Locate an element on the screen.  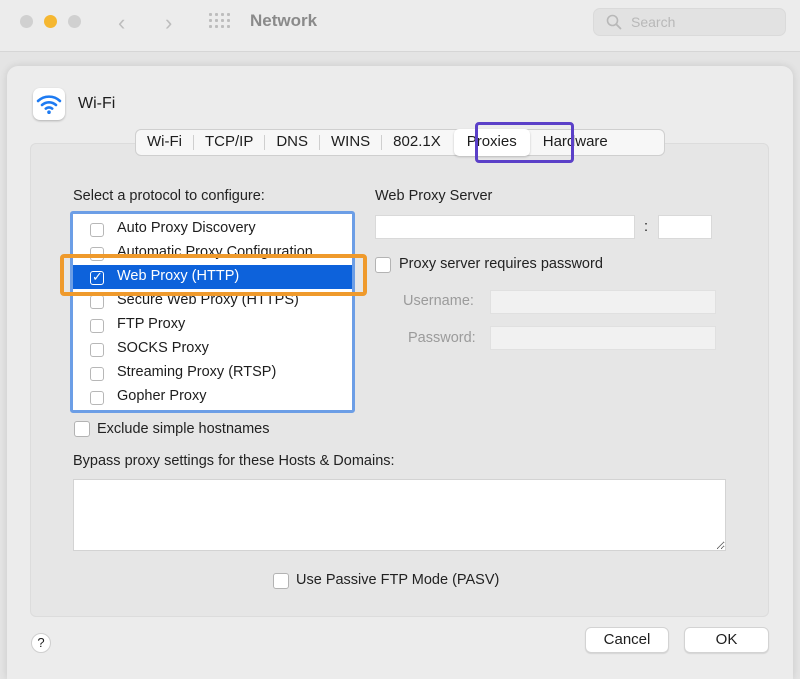
protocol-label: Gopher Proxy is located at coordinates (162, 396).